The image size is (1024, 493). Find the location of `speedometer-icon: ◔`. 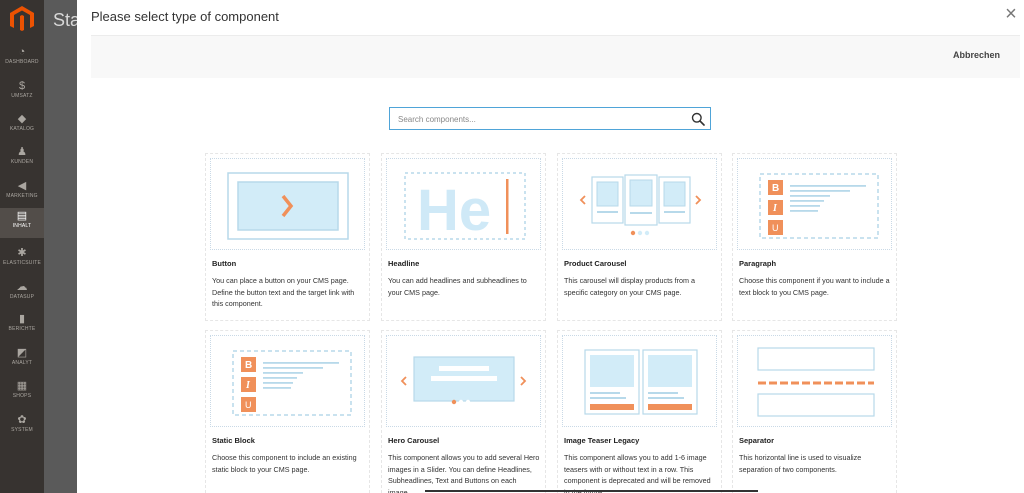

speedometer-icon: ◔ is located at coordinates (22, 52).